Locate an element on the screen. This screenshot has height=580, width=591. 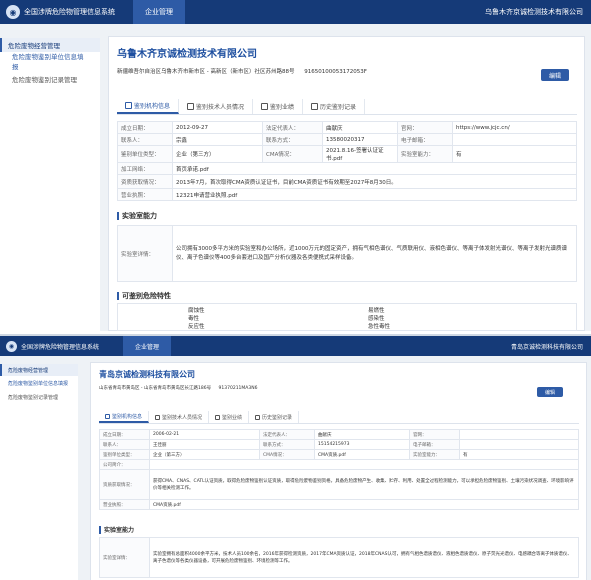
label-capability: 实验室详情： is located at coordinates (124, 557).